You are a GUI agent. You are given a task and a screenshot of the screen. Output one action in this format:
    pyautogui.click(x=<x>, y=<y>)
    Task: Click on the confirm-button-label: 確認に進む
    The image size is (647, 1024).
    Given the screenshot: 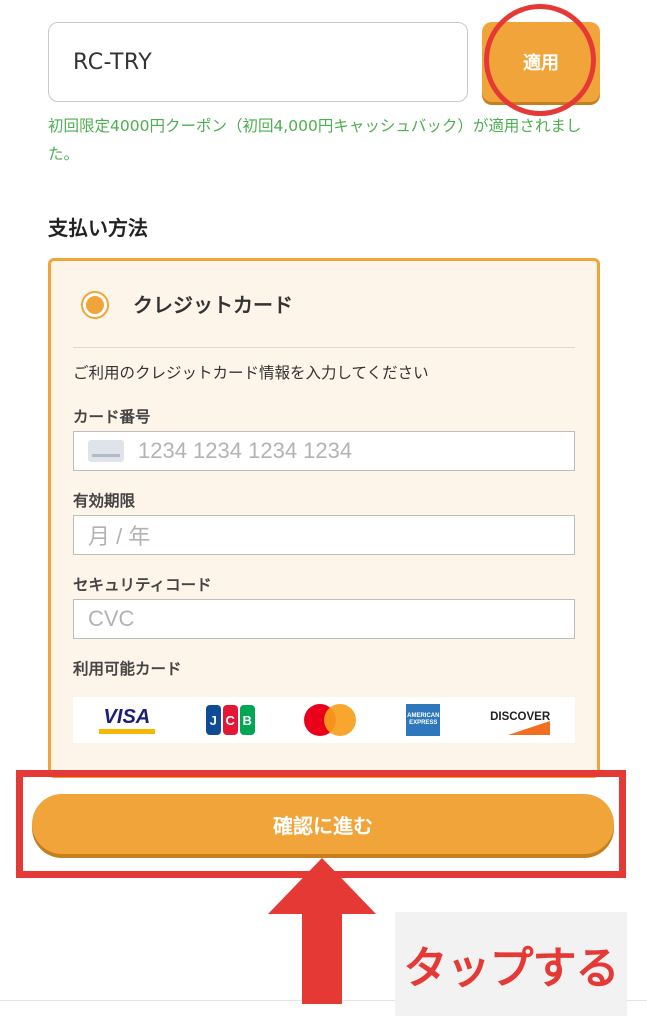 What is the action you would take?
    pyautogui.click(x=323, y=825)
    